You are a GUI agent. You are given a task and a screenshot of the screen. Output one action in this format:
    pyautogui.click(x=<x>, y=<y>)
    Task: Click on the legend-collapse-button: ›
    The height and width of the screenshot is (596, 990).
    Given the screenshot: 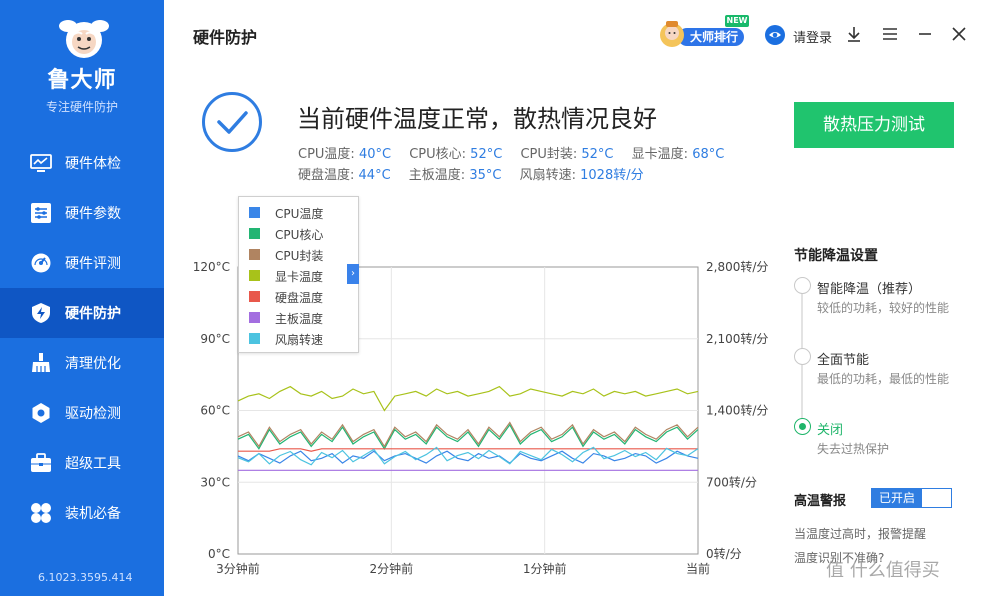 What is the action you would take?
    pyautogui.click(x=353, y=274)
    